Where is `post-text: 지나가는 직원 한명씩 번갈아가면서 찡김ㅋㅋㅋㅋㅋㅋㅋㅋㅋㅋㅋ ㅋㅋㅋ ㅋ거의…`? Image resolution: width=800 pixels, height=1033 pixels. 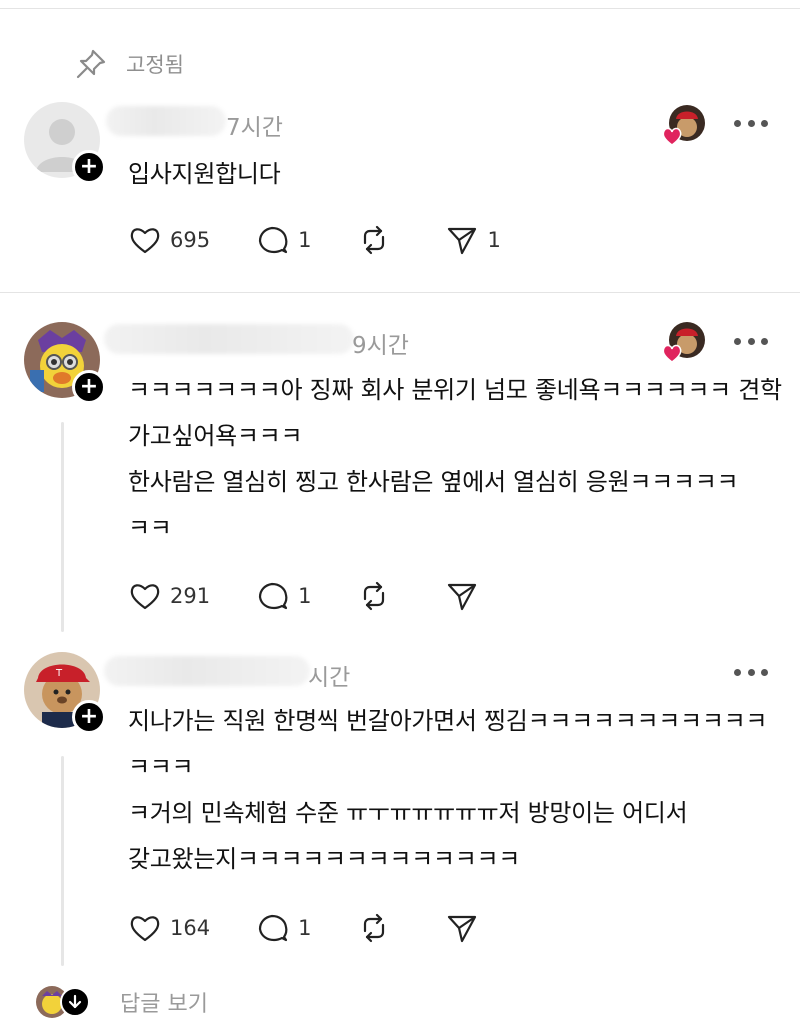 post-text: 지나가는 직원 한명씩 번갈아가면서 찡김ㅋㅋㅋㅋㅋㅋㅋㅋㅋㅋㅋ ㅋㅋㅋ ㅋ거의… is located at coordinates (448, 790).